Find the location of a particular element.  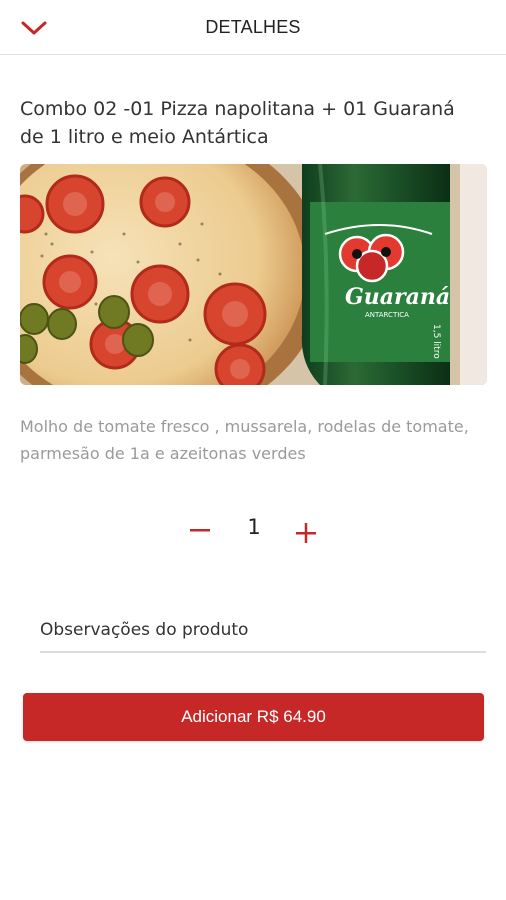

increase-quantity-button is located at coordinates (306, 533).